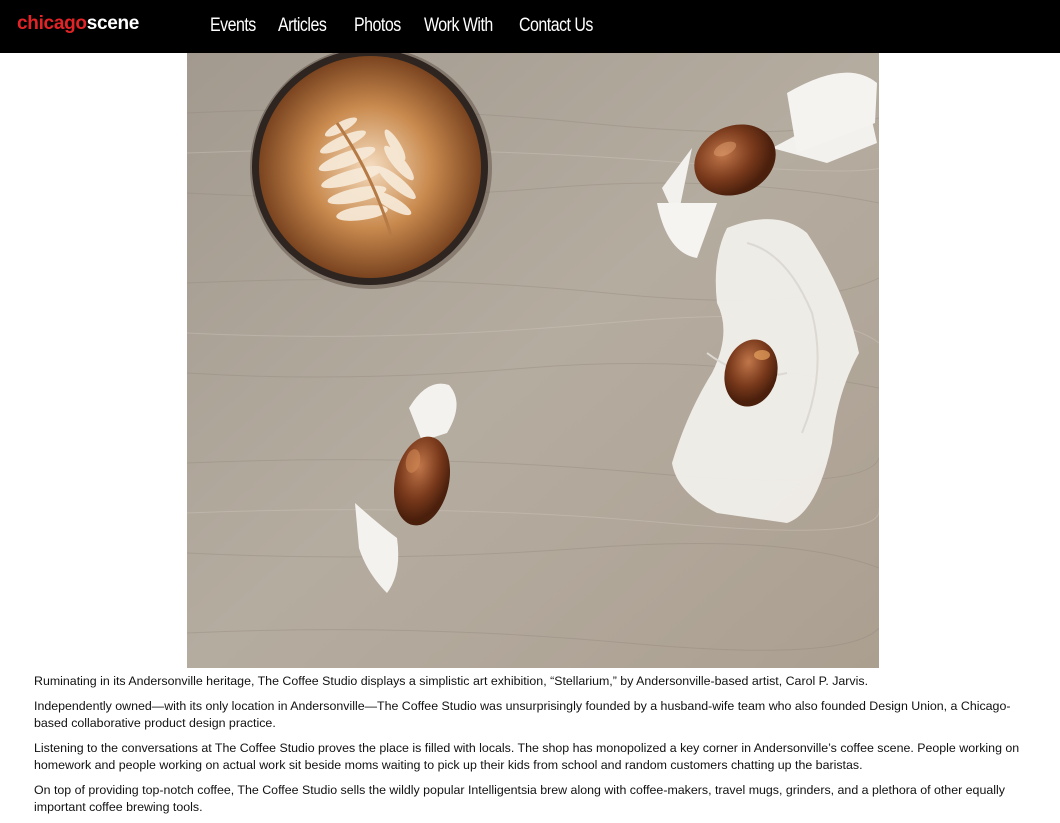 This screenshot has height=823, width=1060. Describe the element at coordinates (233, 26) in the screenshot. I see `nav-link-events: Events` at that location.